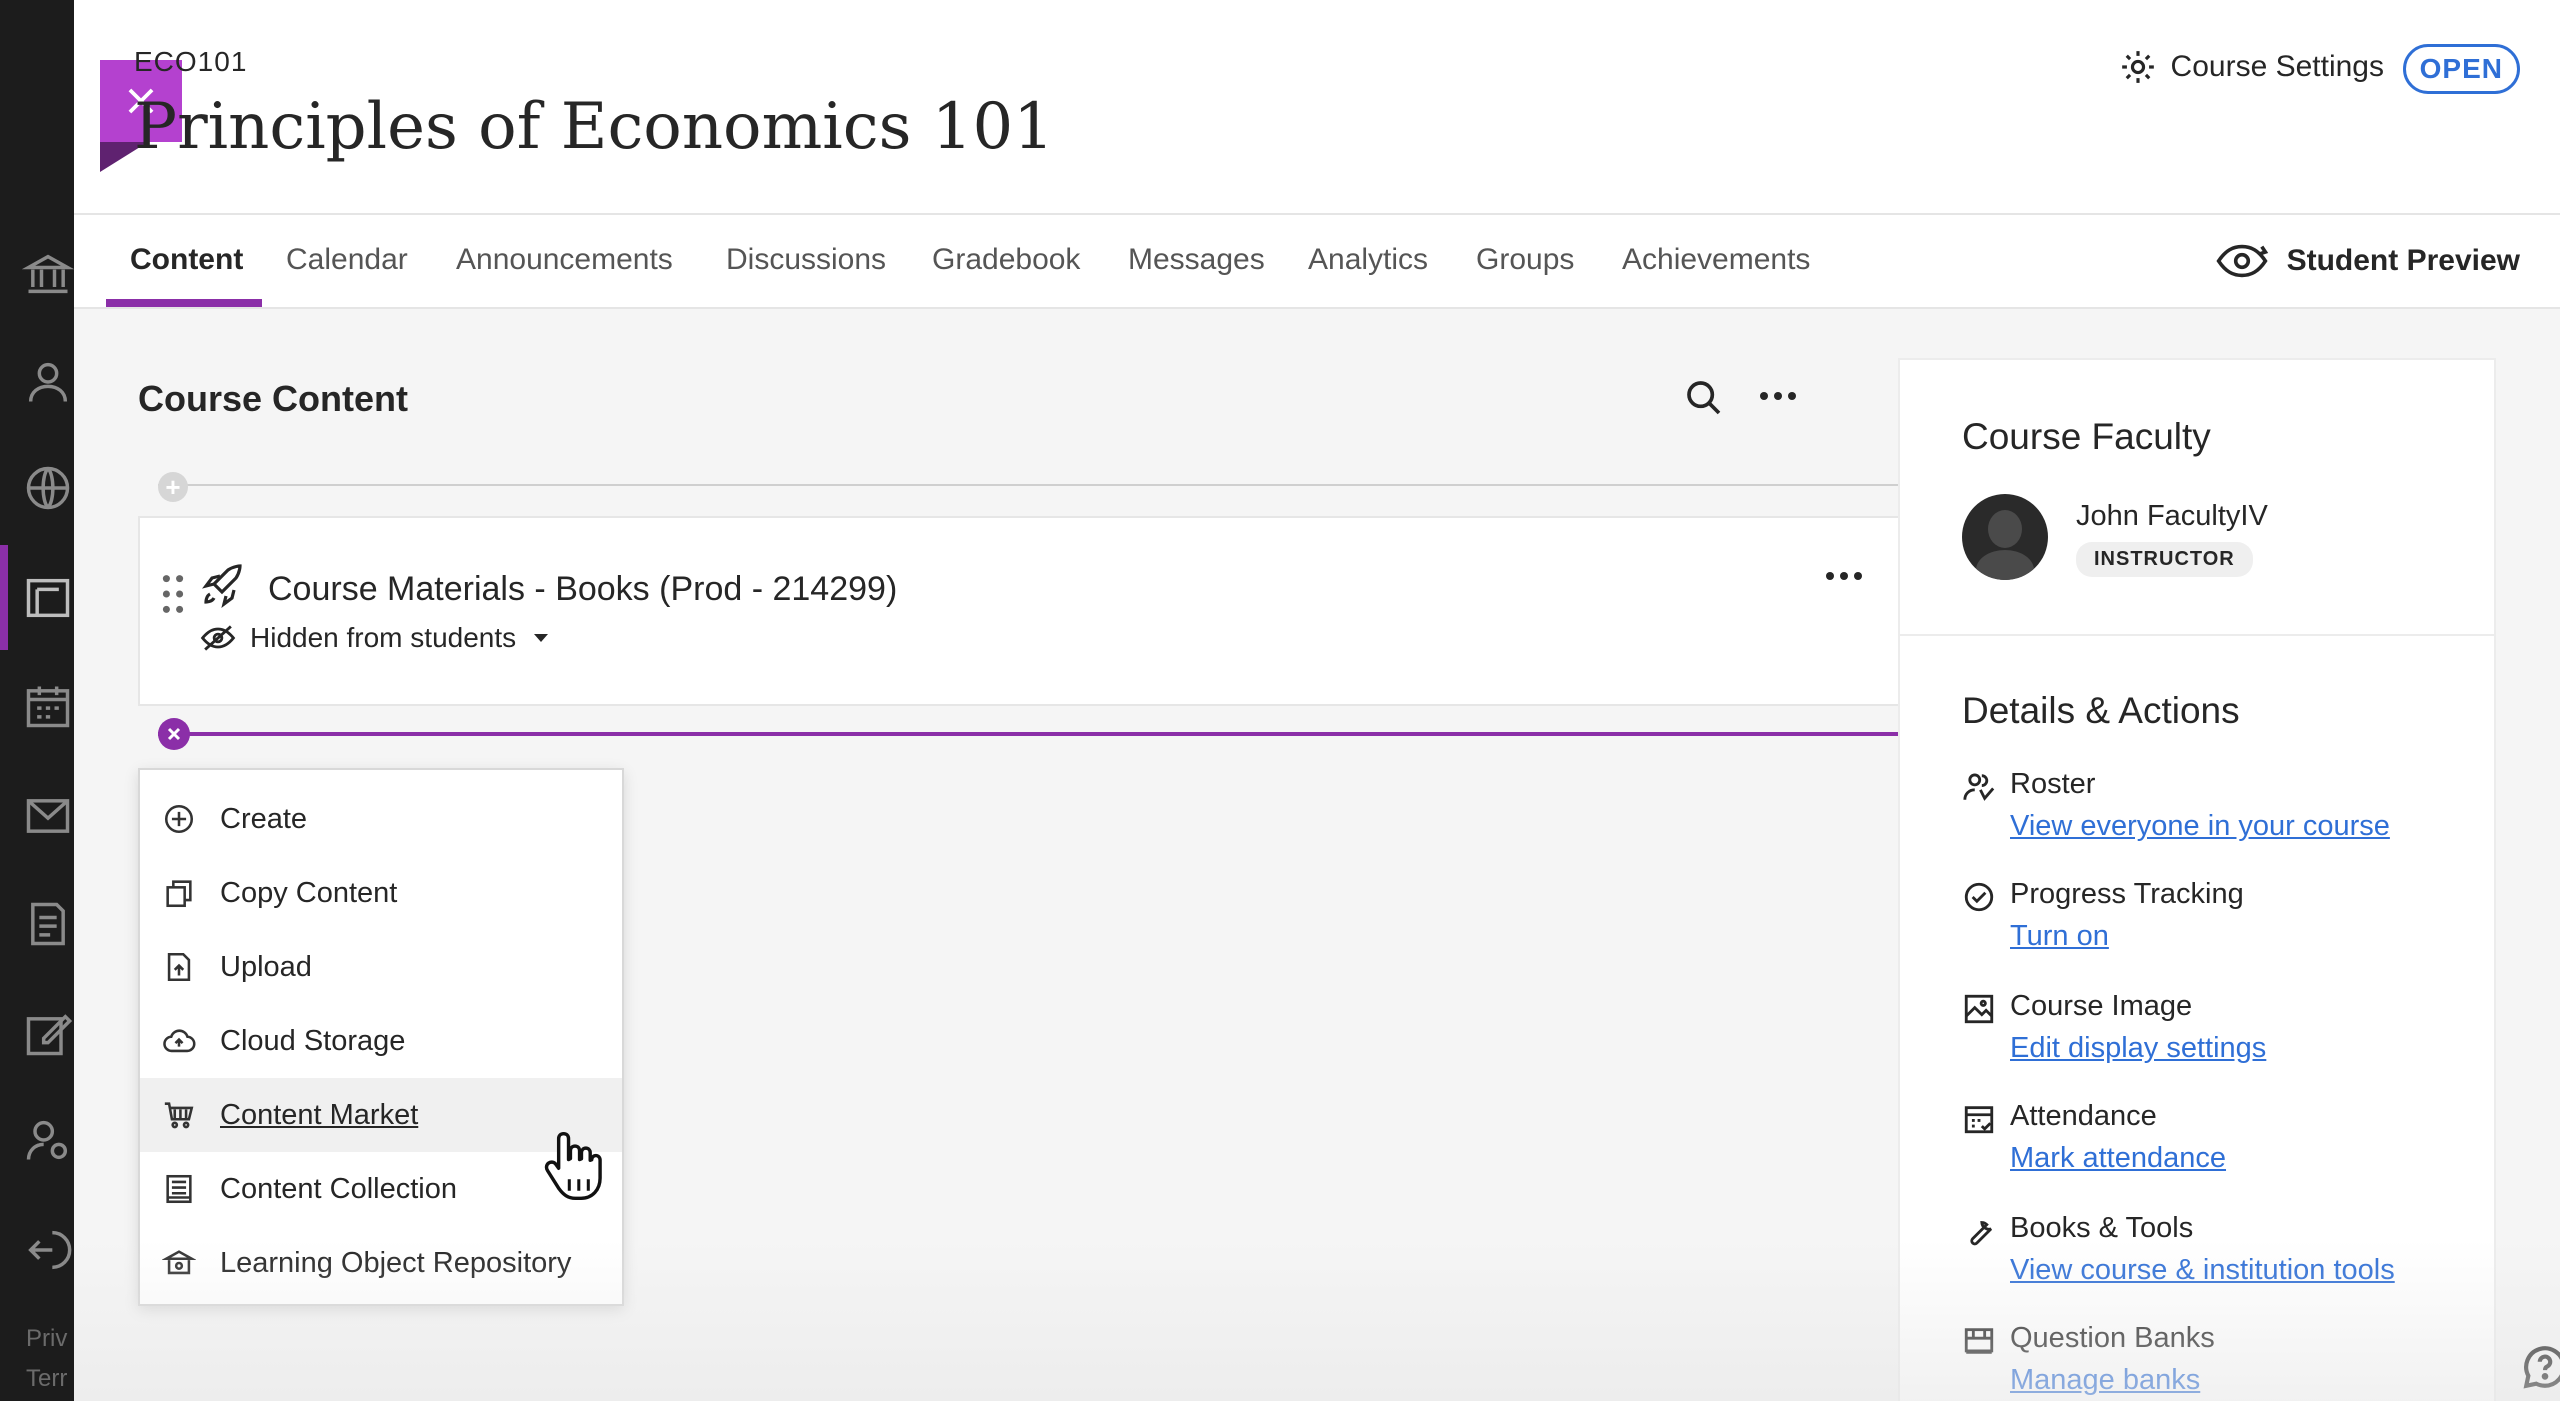  Describe the element at coordinates (1979, 897) in the screenshot. I see `check-circle-icon` at that location.